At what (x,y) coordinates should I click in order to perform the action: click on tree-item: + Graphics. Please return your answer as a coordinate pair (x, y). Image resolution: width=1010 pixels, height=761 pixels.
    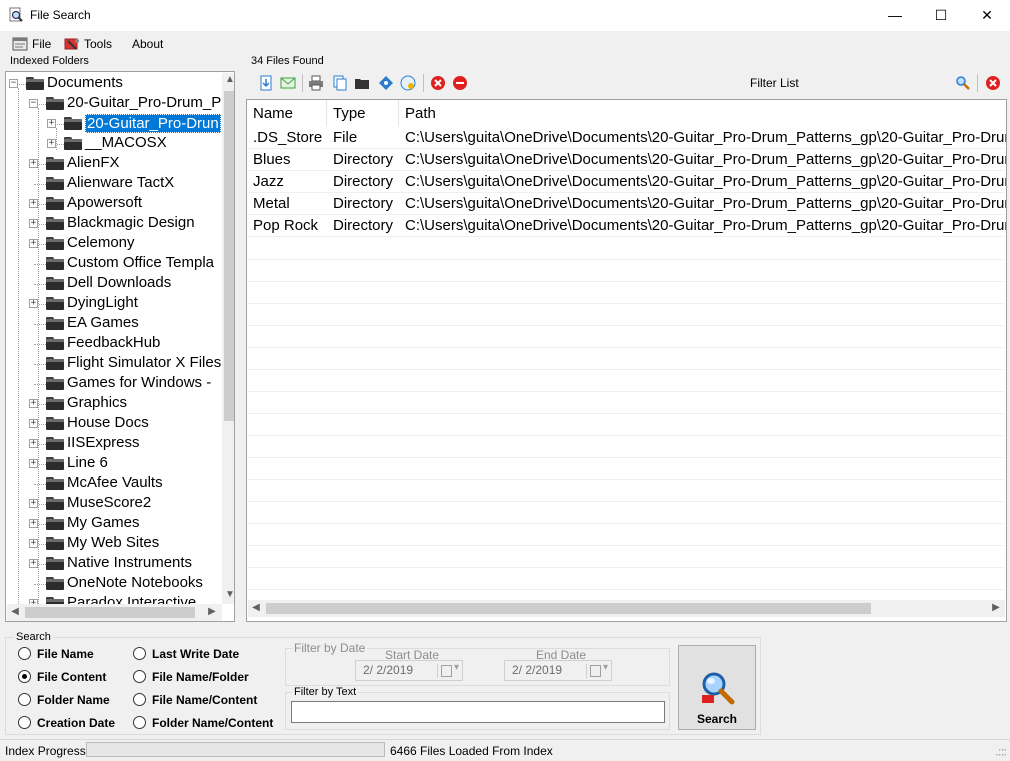
    Looking at the image, I should click on (113, 404).